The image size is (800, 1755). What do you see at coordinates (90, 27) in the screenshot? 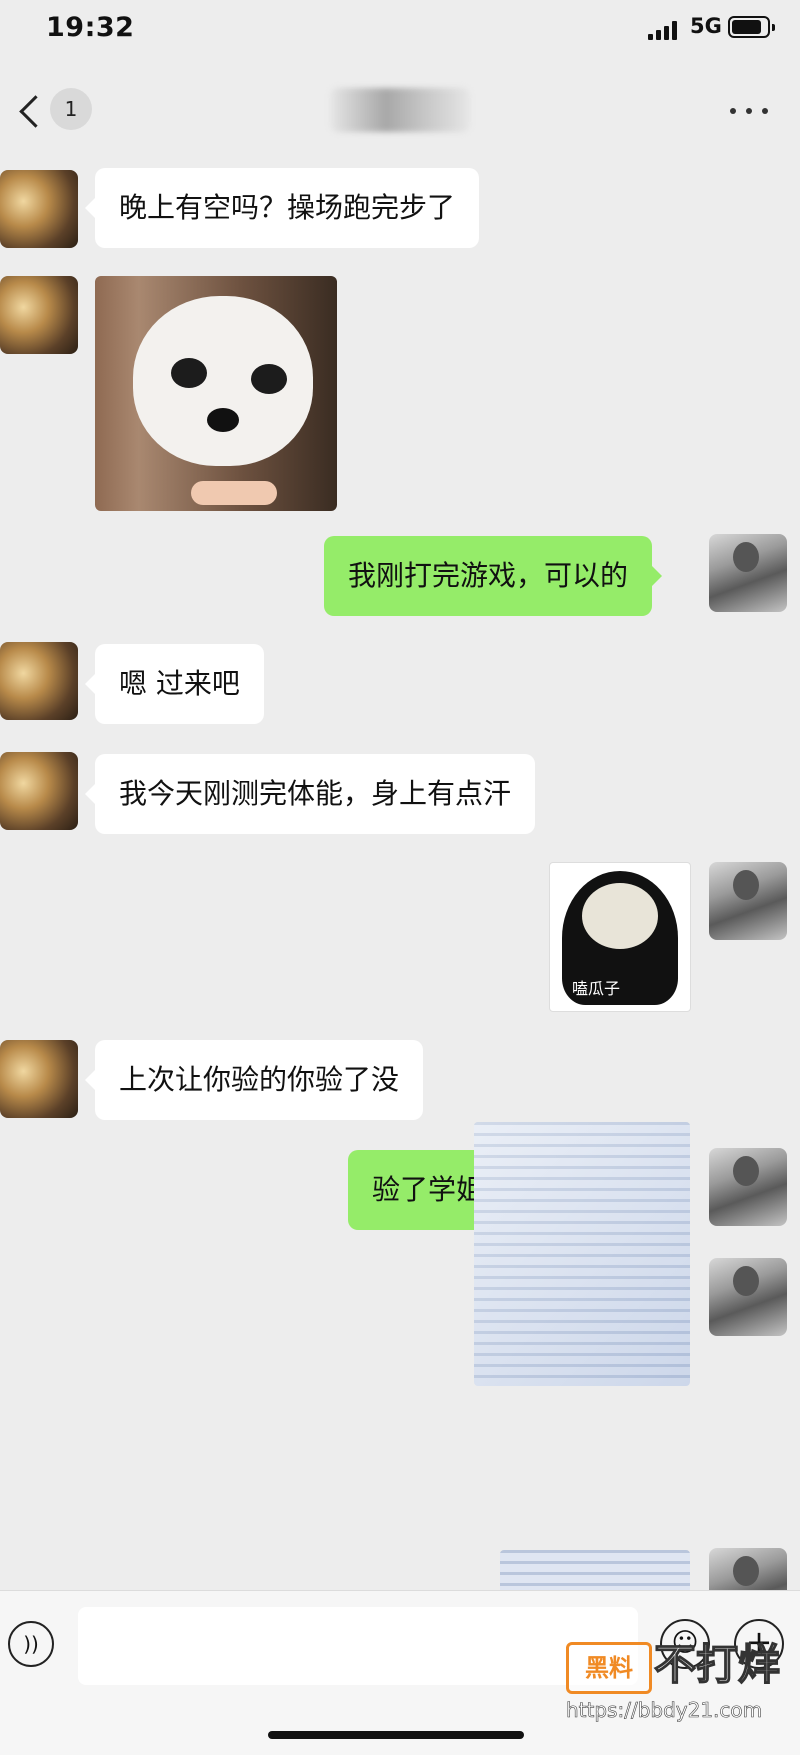
I see `status-time: 19:32` at bounding box center [90, 27].